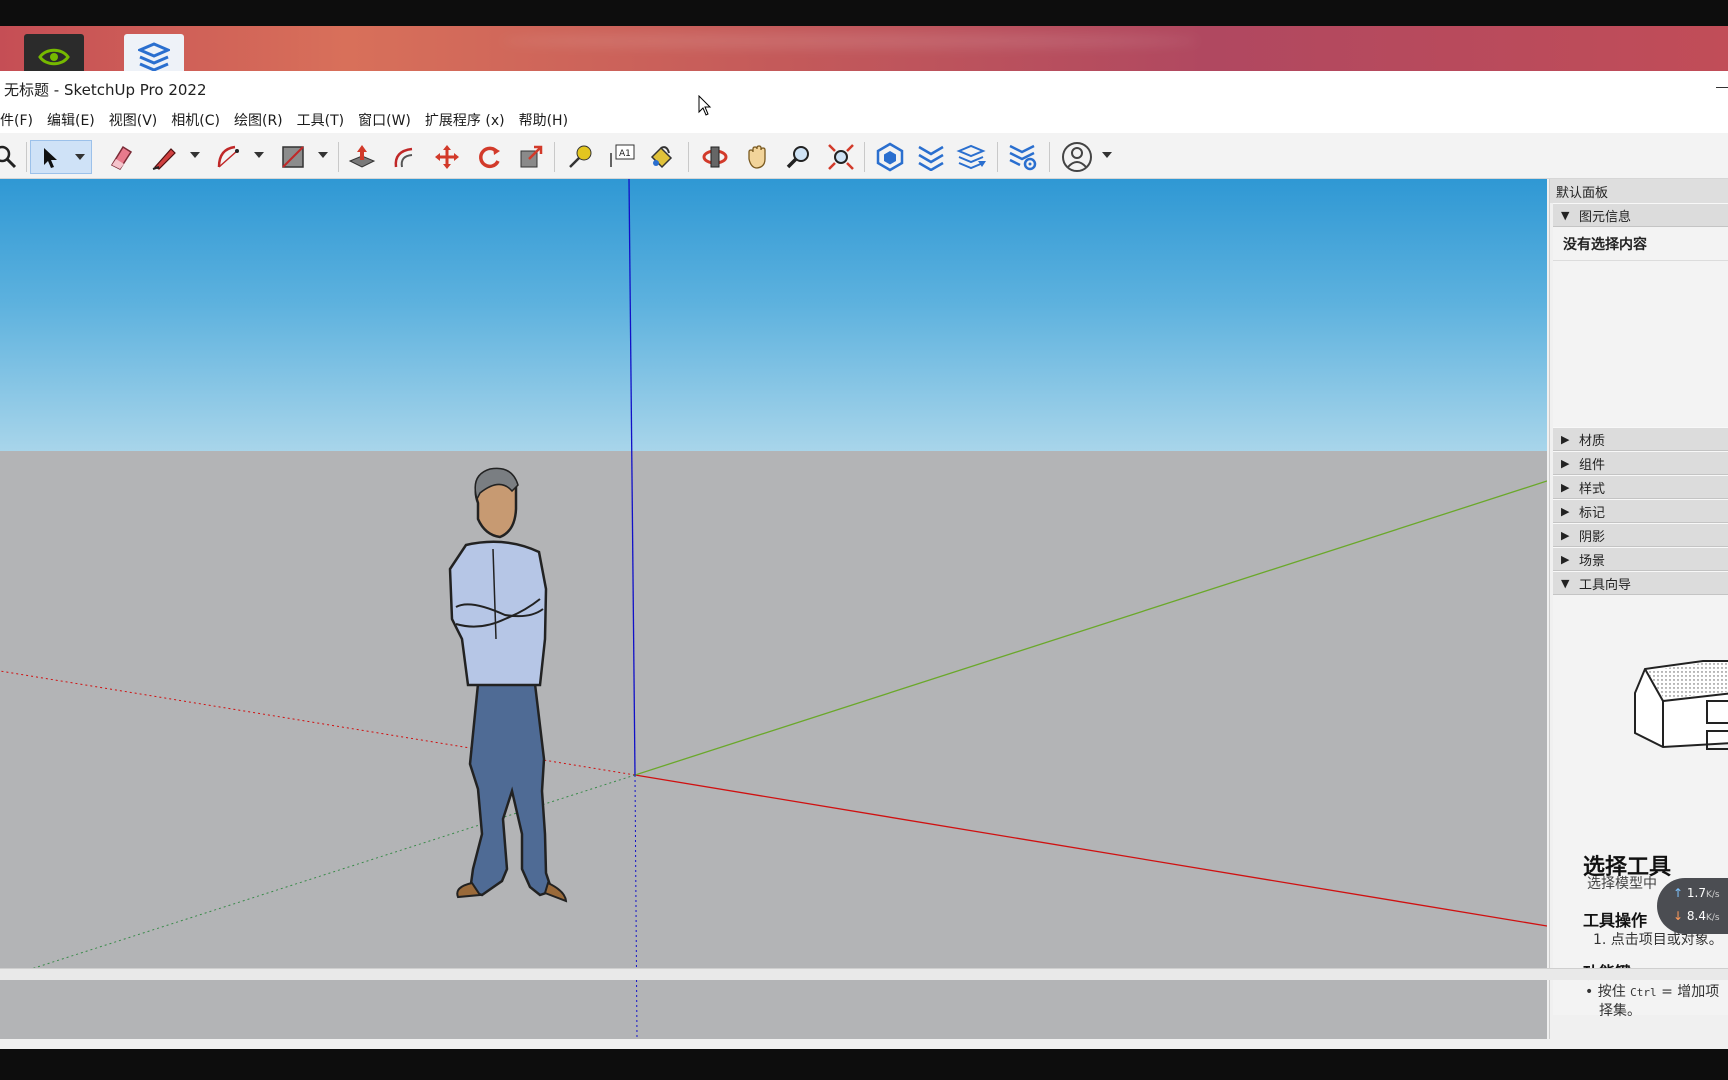  What do you see at coordinates (195, 120) in the screenshot?
I see `menu-camera: 相机(C)` at bounding box center [195, 120].